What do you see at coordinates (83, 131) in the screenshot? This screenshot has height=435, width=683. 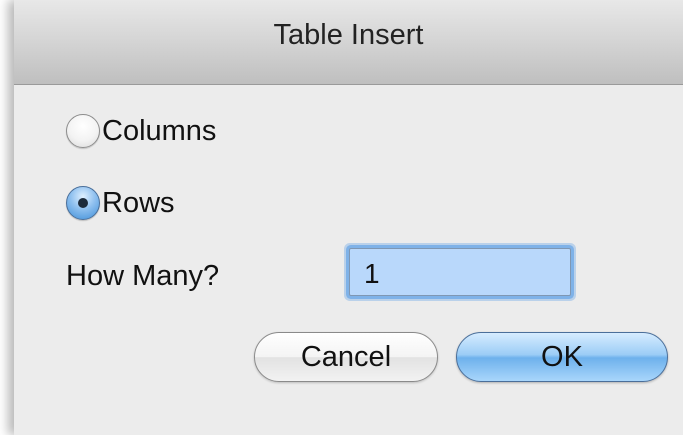 I see `radio-unchecked-icon` at bounding box center [83, 131].